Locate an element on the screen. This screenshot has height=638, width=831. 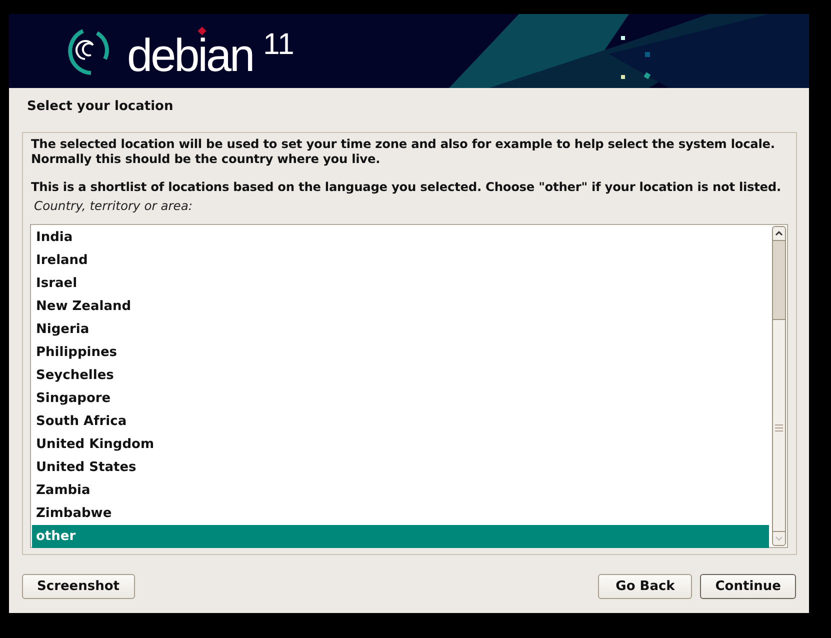
grip-icon is located at coordinates (779, 428).